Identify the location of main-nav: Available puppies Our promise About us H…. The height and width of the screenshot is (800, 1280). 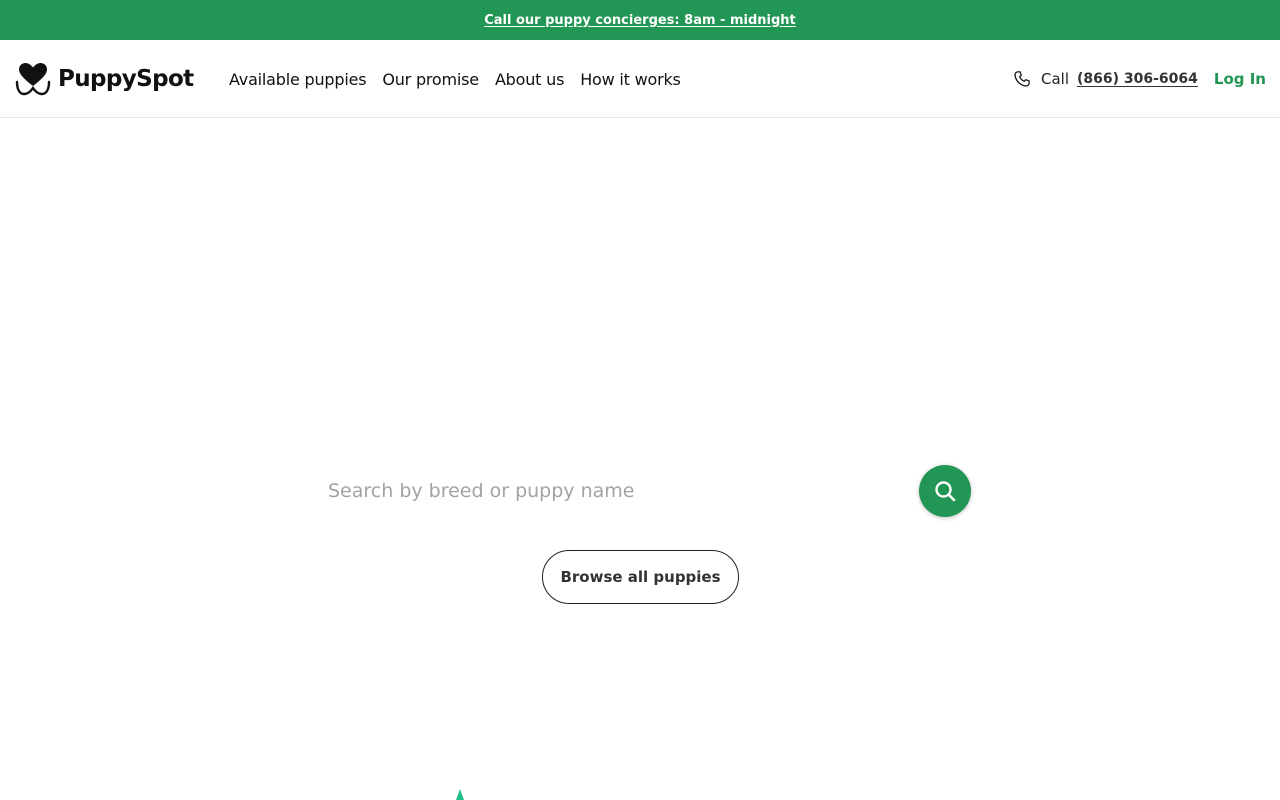
(463, 79).